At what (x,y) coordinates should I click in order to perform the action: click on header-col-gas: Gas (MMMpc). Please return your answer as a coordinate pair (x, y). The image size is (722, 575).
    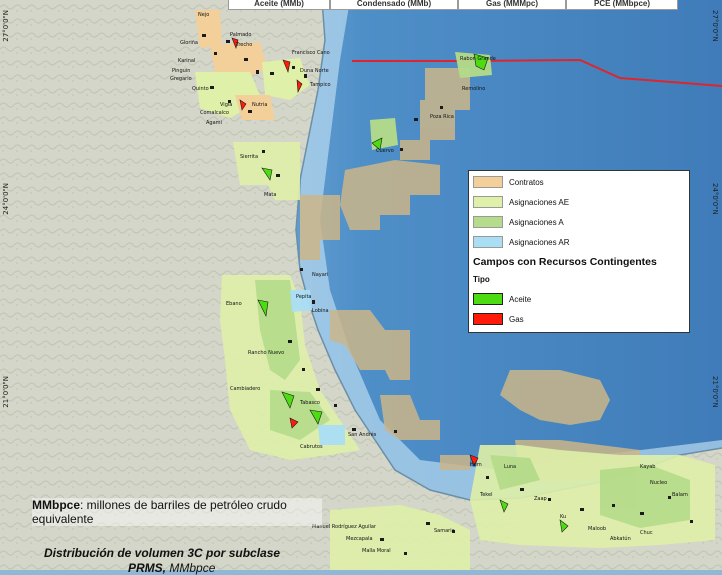
    Looking at the image, I should click on (512, 5).